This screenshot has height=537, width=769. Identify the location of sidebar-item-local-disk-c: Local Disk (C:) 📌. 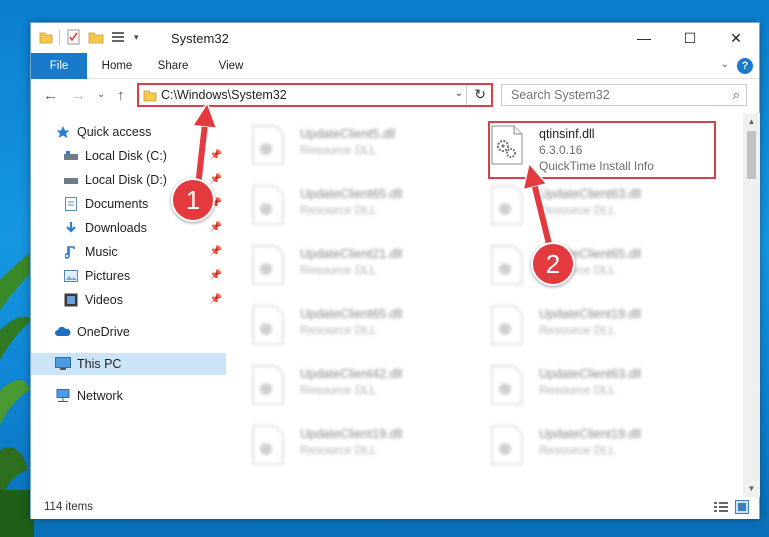
(128, 156).